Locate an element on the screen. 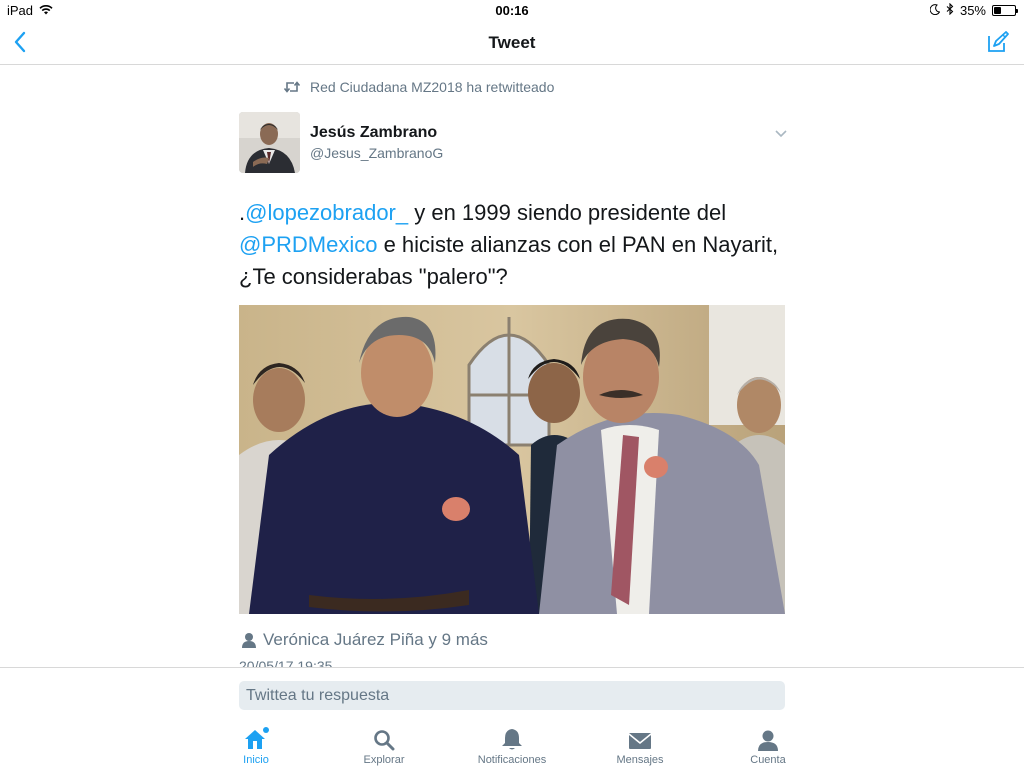  page-title: Tweet is located at coordinates (512, 42).